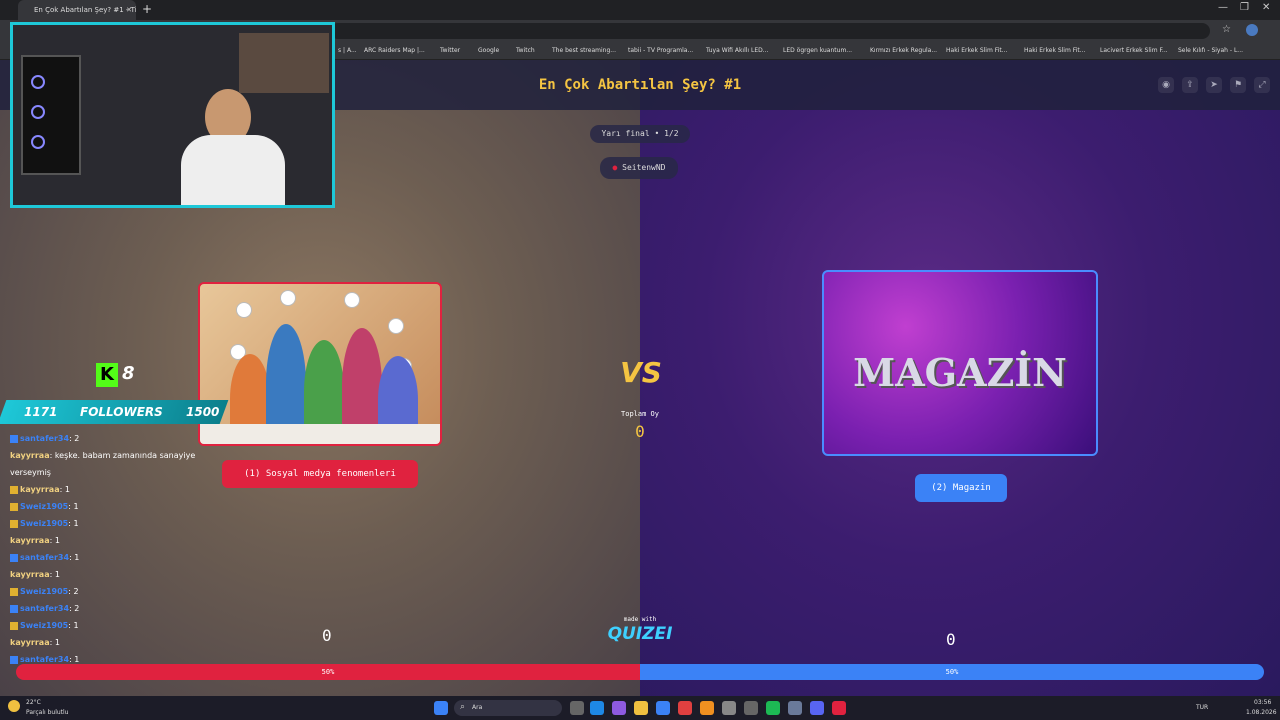 Image resolution: width=1280 pixels, height=720 pixels. Describe the element at coordinates (172, 115) in the screenshot. I see `webcam-overlay` at that location.